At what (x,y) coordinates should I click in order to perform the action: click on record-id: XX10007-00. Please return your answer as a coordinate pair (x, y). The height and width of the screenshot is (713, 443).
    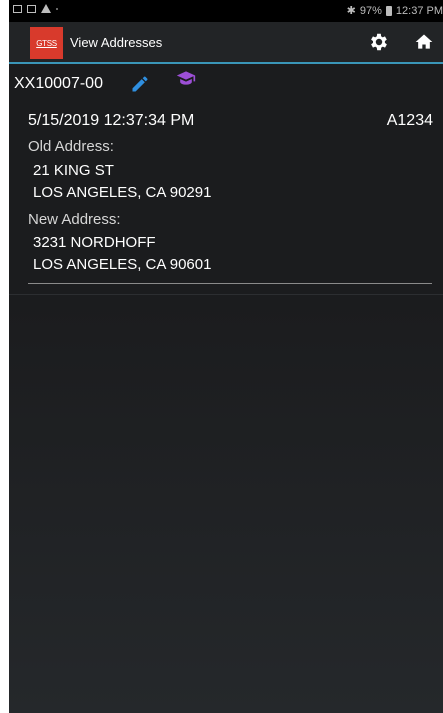
    Looking at the image, I should click on (58, 83).